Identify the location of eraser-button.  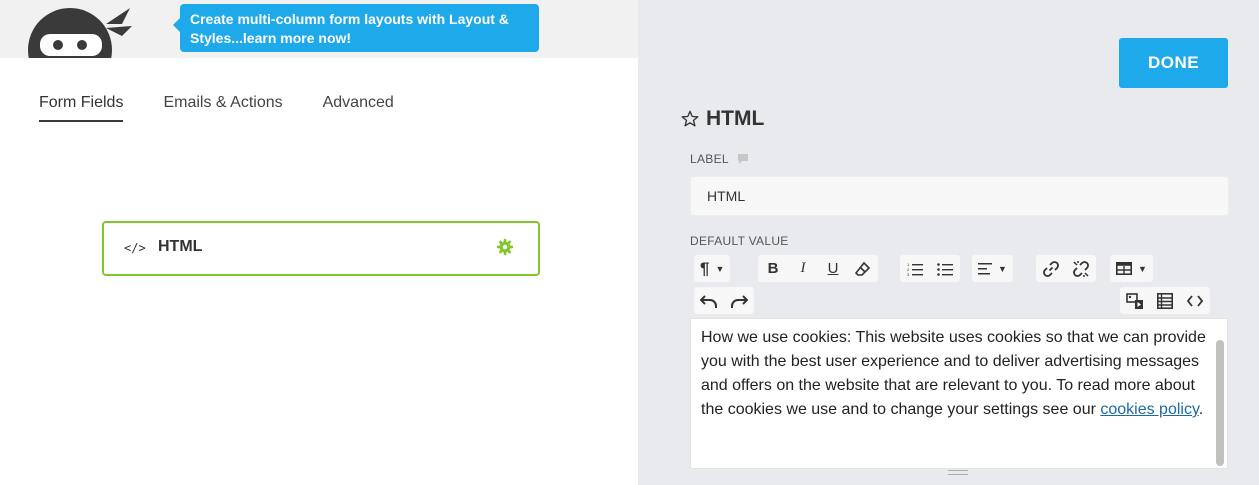
(863, 268).